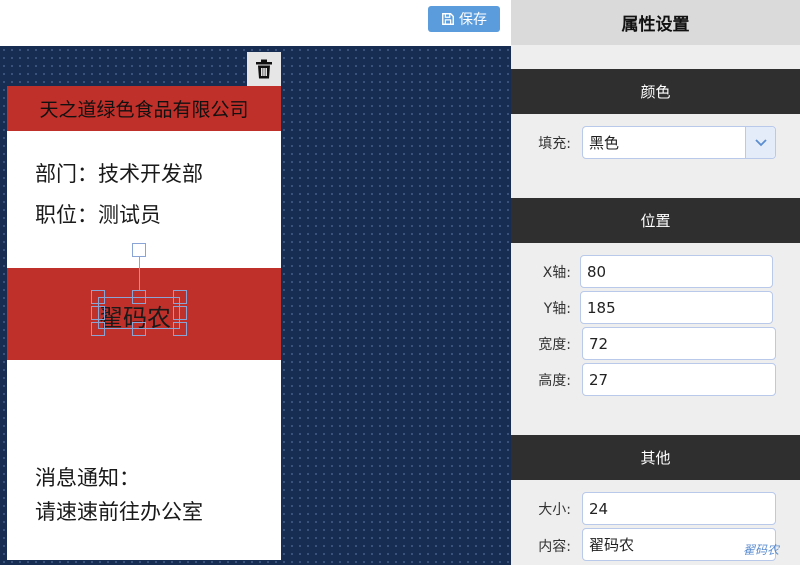  What do you see at coordinates (761, 550) in the screenshot?
I see `watermark-text: 翟码农` at bounding box center [761, 550].